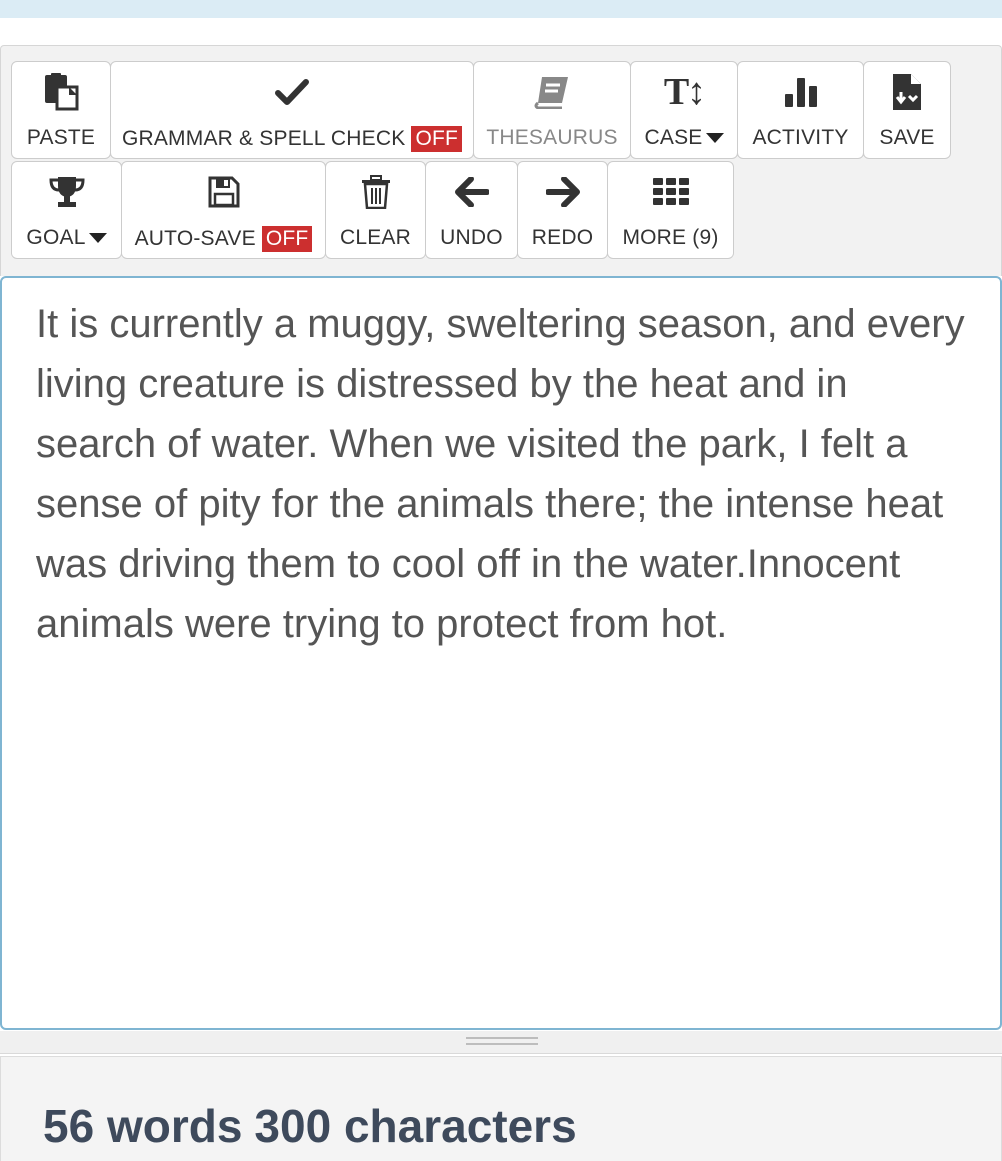  What do you see at coordinates (670, 237) in the screenshot?
I see `more-label: MORE (9)` at bounding box center [670, 237].